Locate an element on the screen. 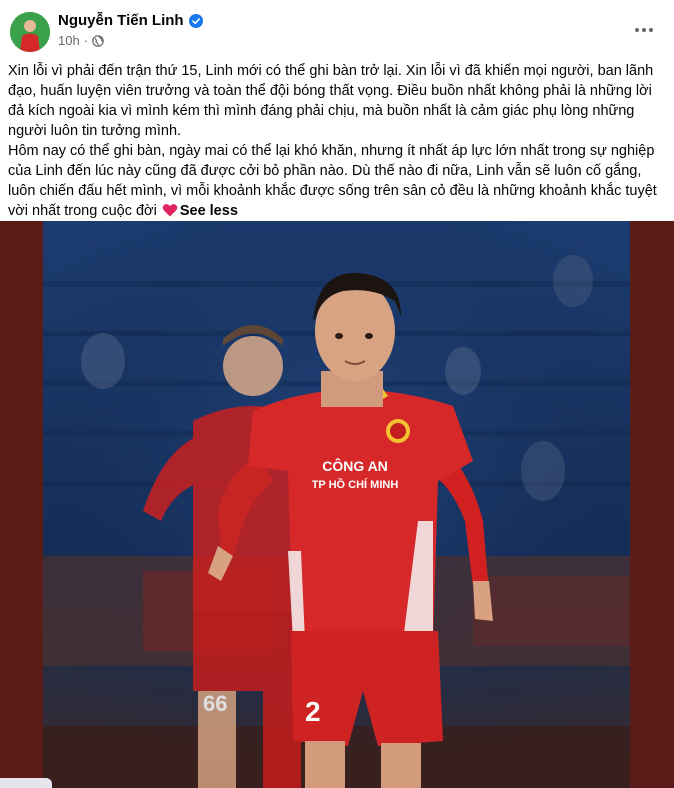 The height and width of the screenshot is (788, 674). verified-badge-icon is located at coordinates (195, 20).